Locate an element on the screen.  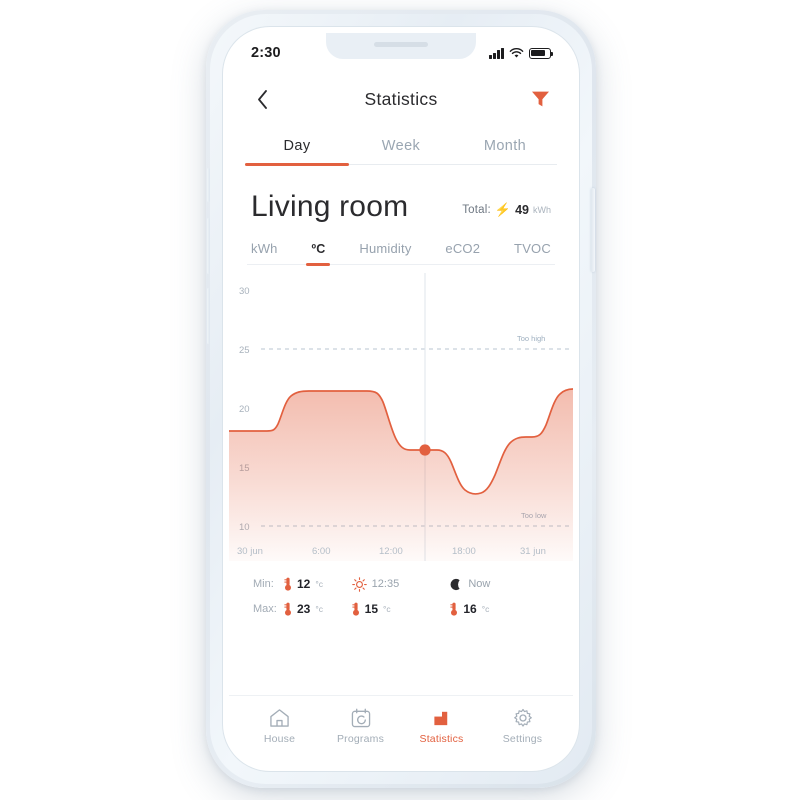
metric-tabs: kWh ºC Humidity eCO2 TVOC is located at coordinates (401, 244).